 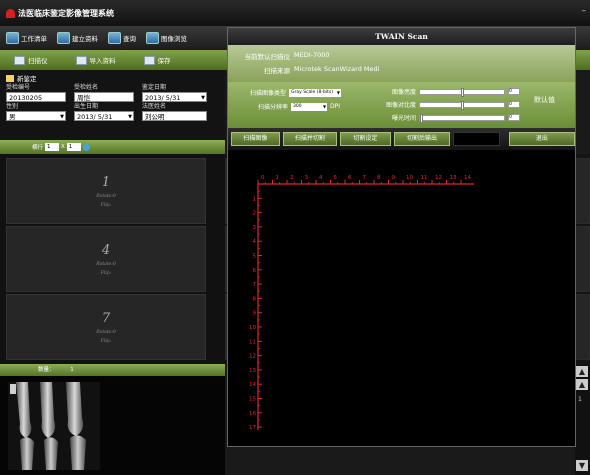 What do you see at coordinates (114, 38) in the screenshot?
I see `search-icon` at bounding box center [114, 38].